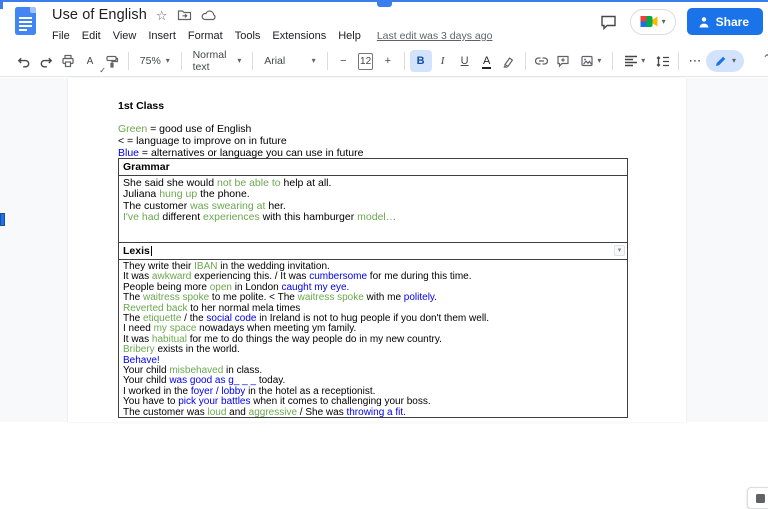 The height and width of the screenshot is (509, 768). Describe the element at coordinates (61, 36) in the screenshot. I see `menu-item-file: File` at that location.